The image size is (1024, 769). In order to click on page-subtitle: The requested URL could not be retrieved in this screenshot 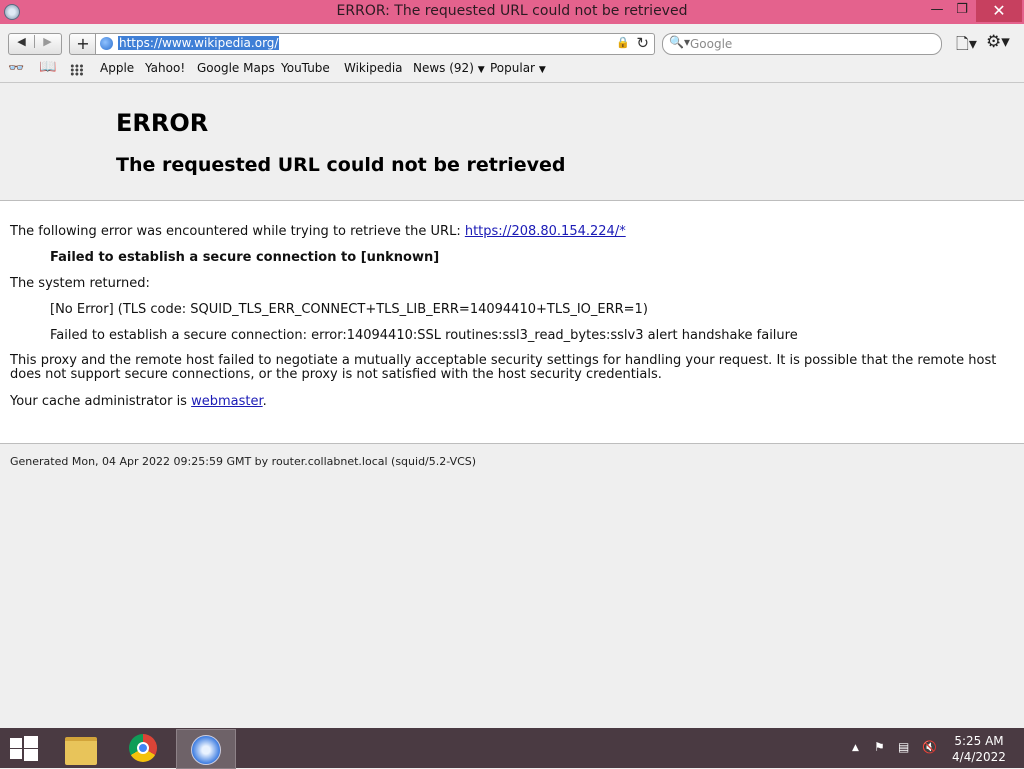, I will do `click(341, 165)`.